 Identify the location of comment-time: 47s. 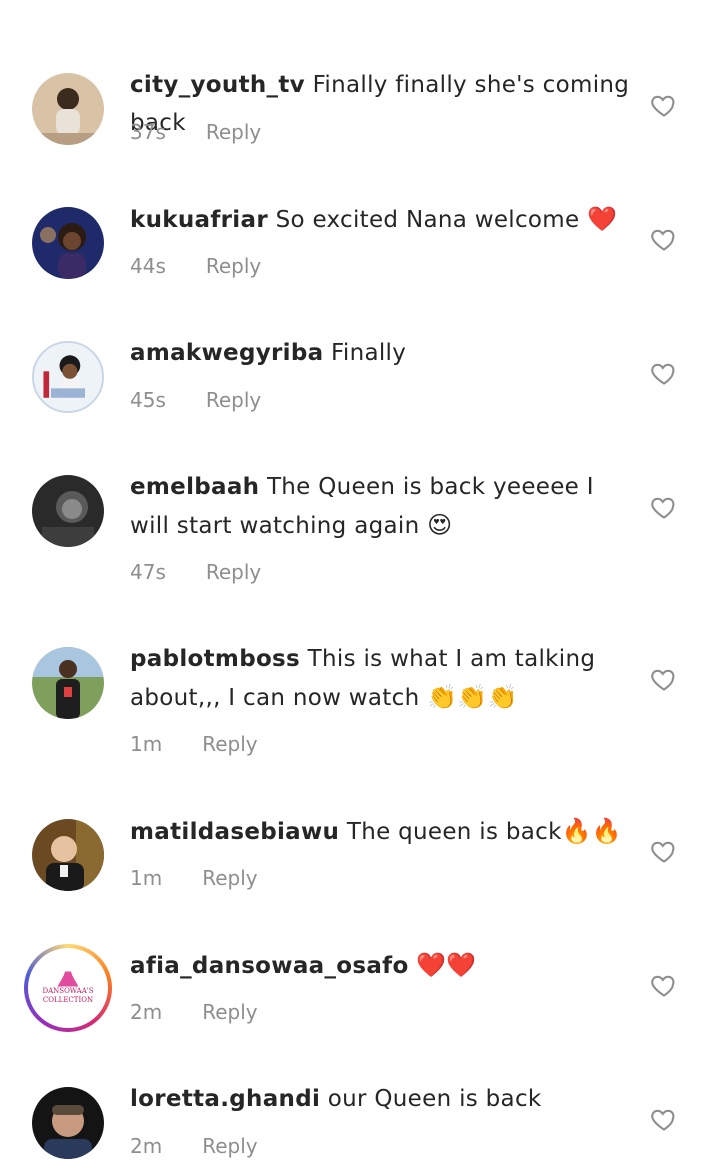
(148, 572).